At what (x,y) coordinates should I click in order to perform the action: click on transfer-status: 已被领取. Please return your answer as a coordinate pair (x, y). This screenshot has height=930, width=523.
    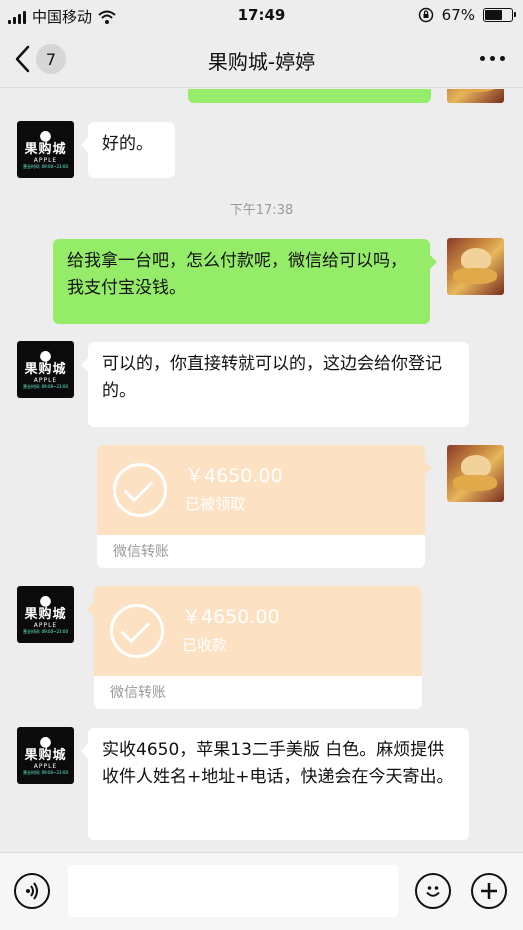
    Looking at the image, I should click on (215, 504).